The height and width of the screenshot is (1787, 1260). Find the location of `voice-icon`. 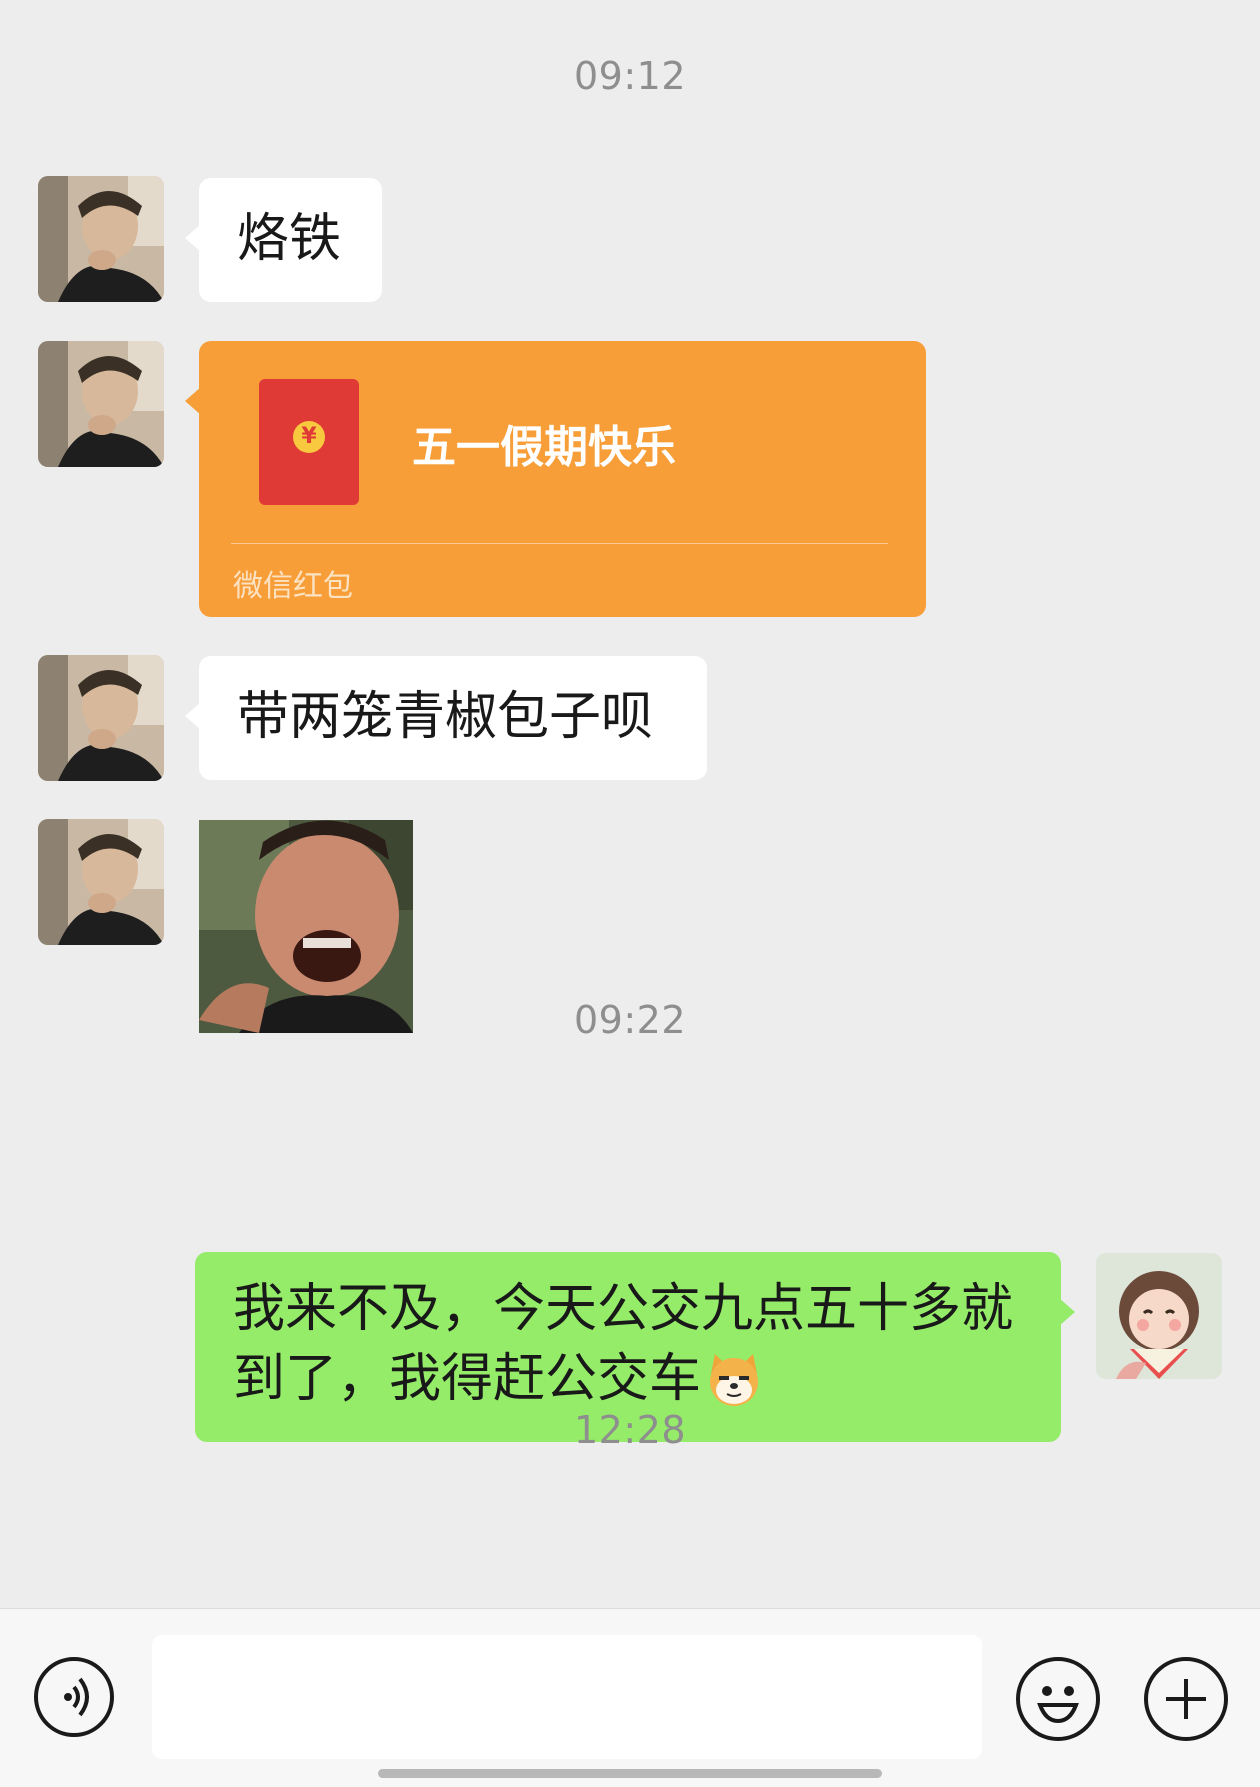

voice-icon is located at coordinates (76, 1697).